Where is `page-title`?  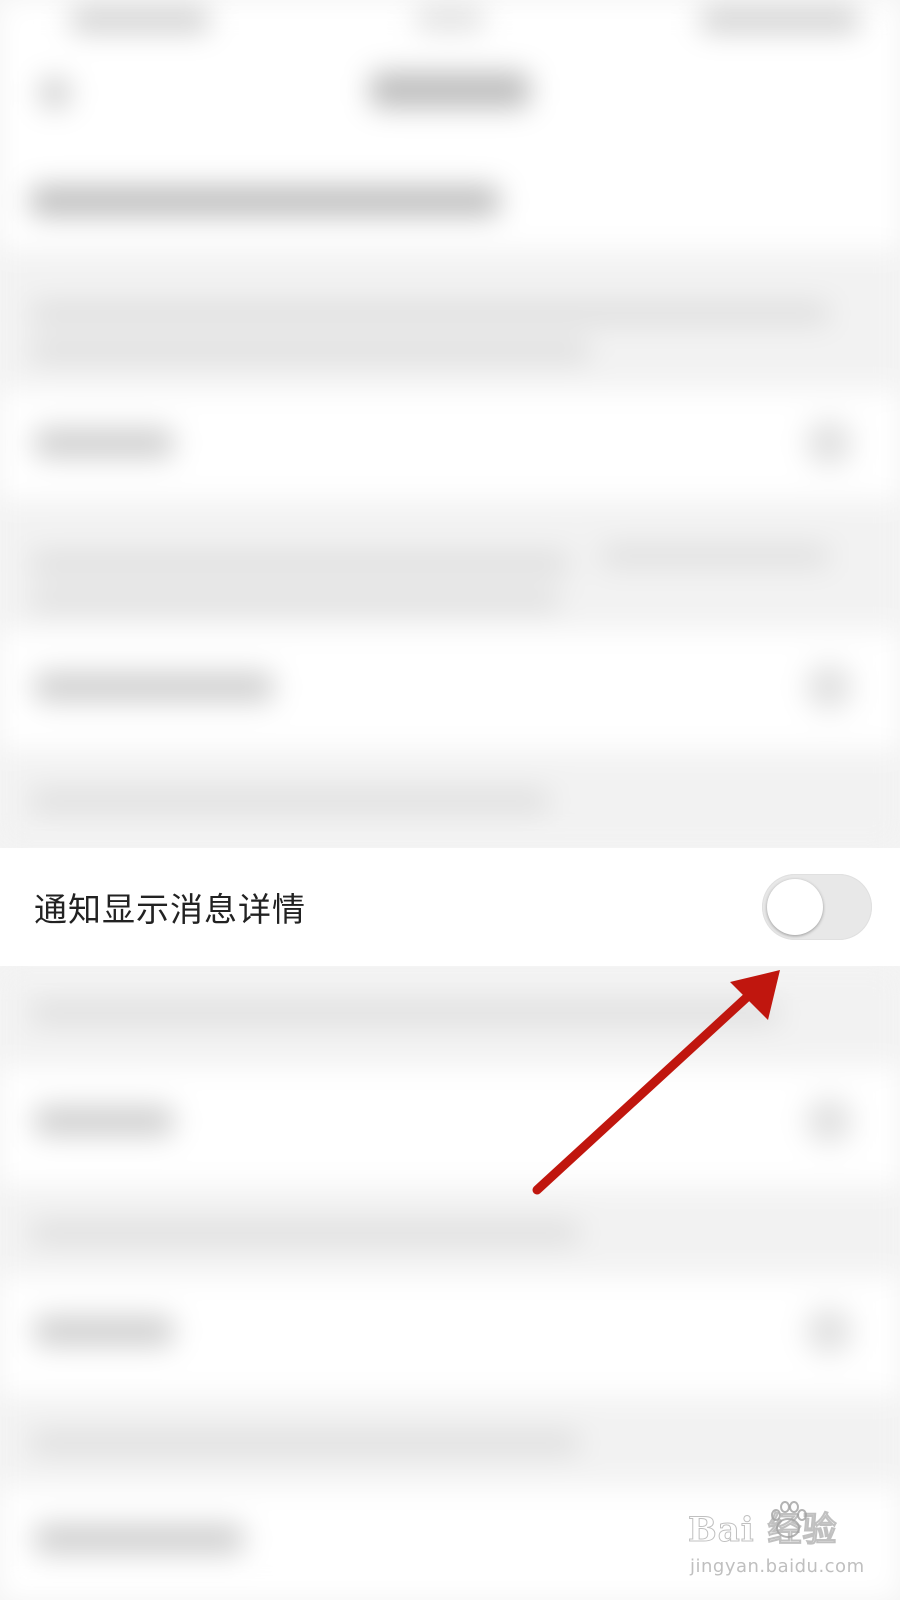
page-title is located at coordinates (450, 90).